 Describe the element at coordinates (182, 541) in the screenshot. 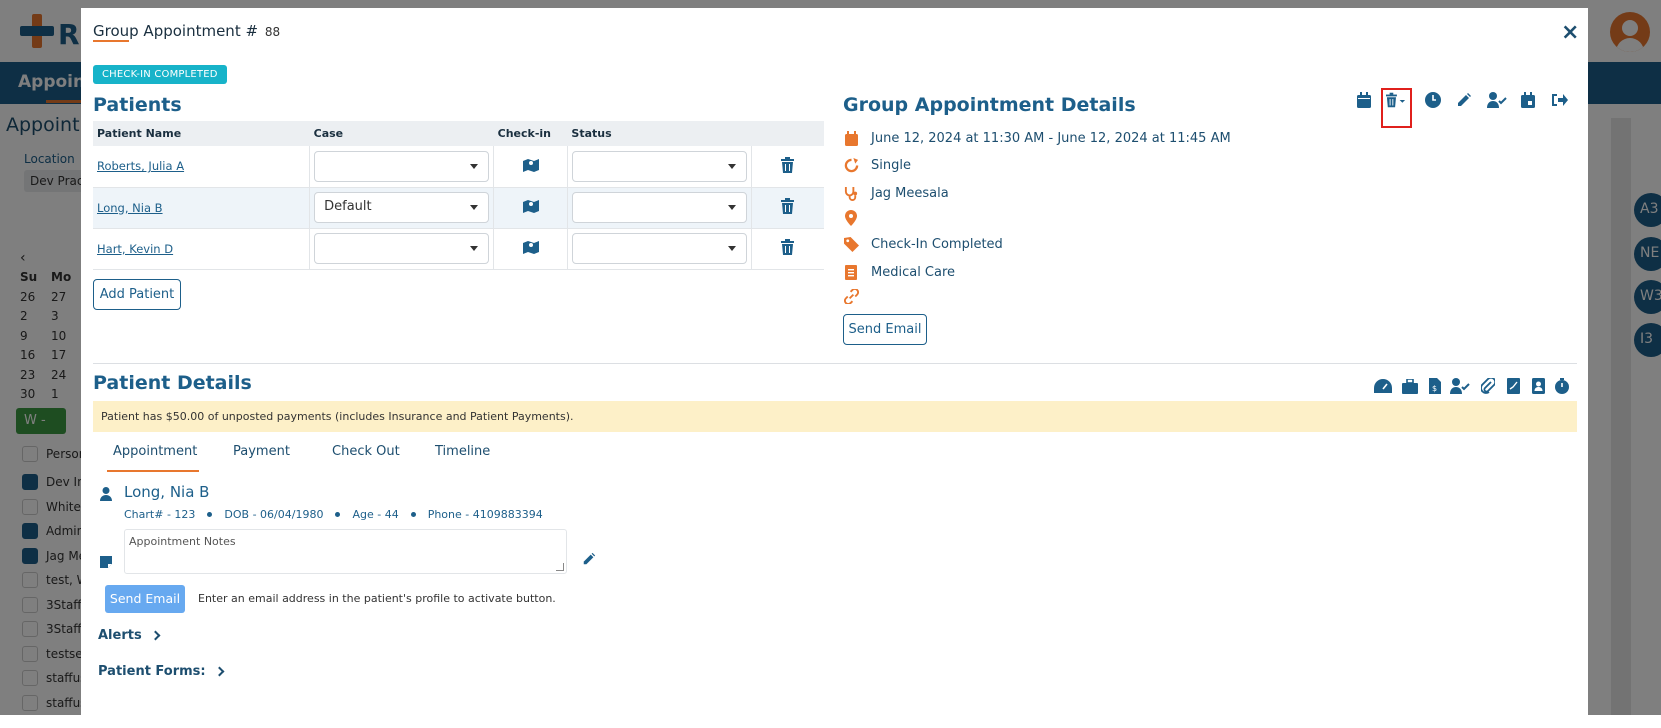

I see `notes-placeholder: Appointment Notes` at that location.